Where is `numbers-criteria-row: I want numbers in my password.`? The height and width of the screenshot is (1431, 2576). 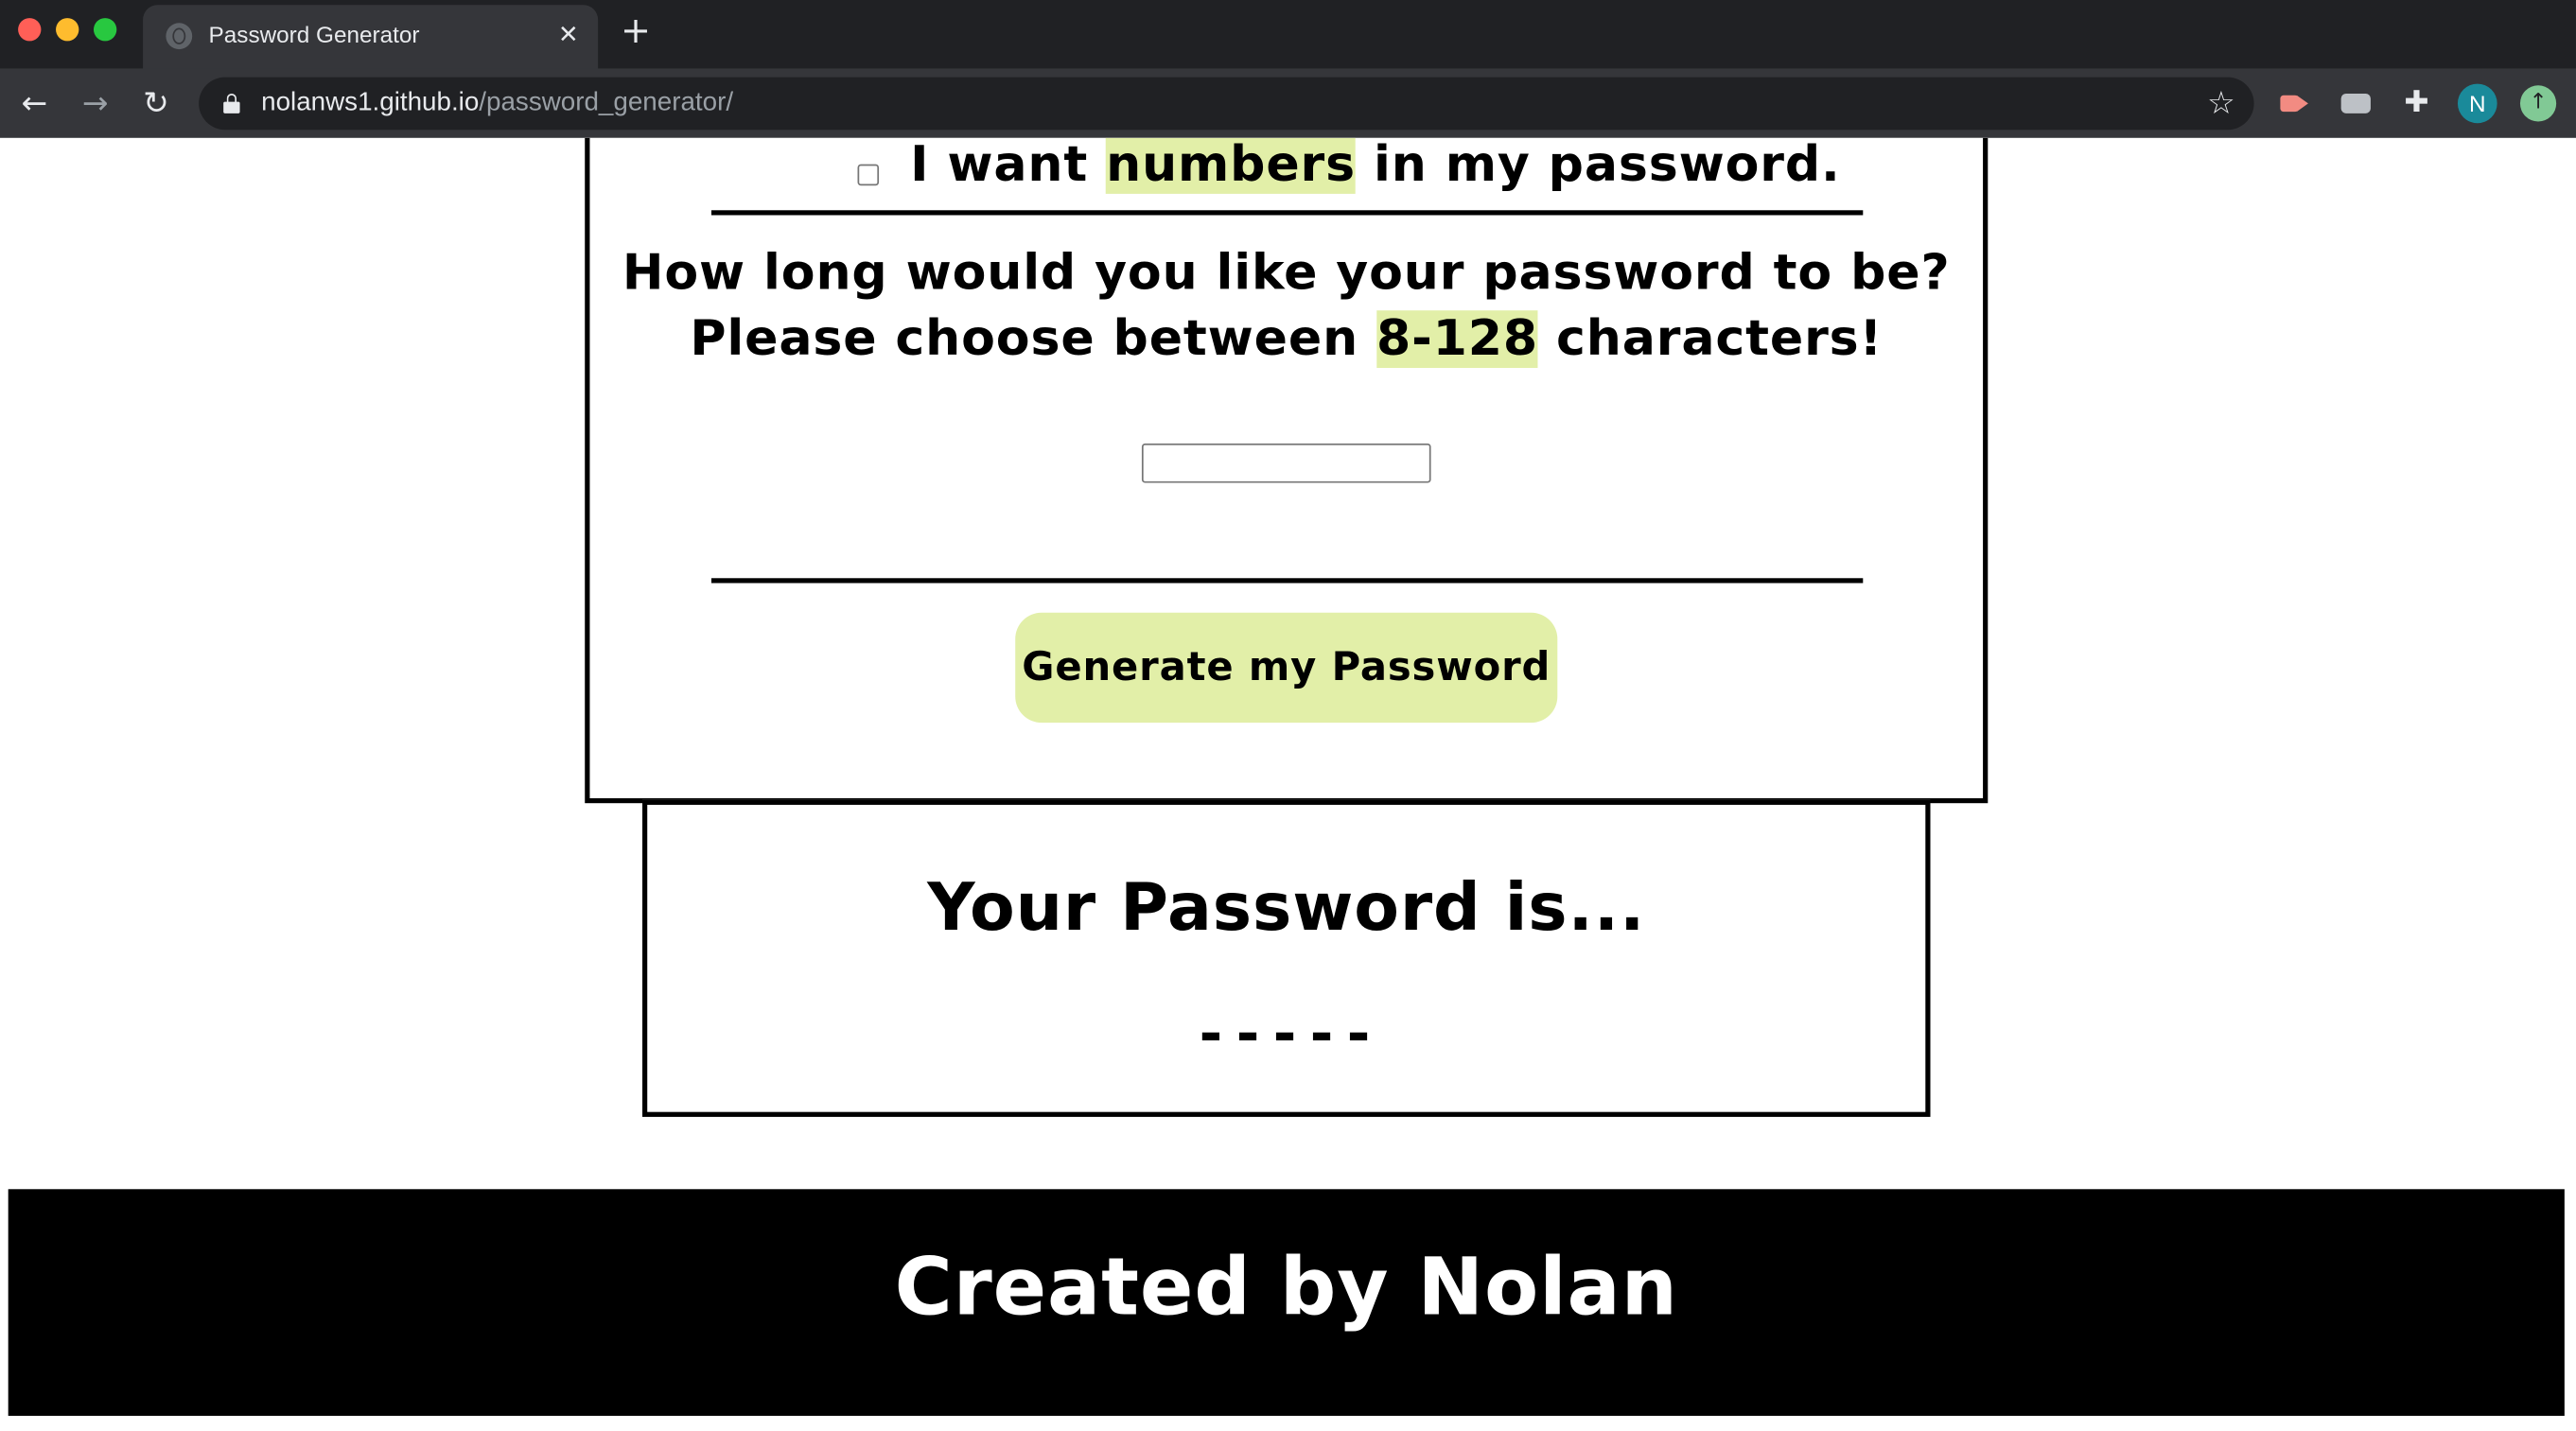 numbers-criteria-row: I want numbers in my password. is located at coordinates (1286, 170).